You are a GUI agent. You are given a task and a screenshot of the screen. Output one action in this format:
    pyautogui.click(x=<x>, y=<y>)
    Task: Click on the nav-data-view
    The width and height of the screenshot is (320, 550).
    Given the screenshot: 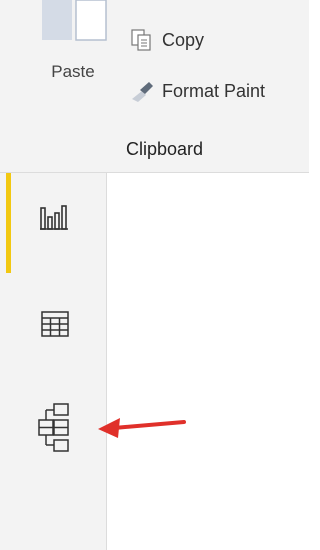 What is the action you would take?
    pyautogui.click(x=53, y=325)
    